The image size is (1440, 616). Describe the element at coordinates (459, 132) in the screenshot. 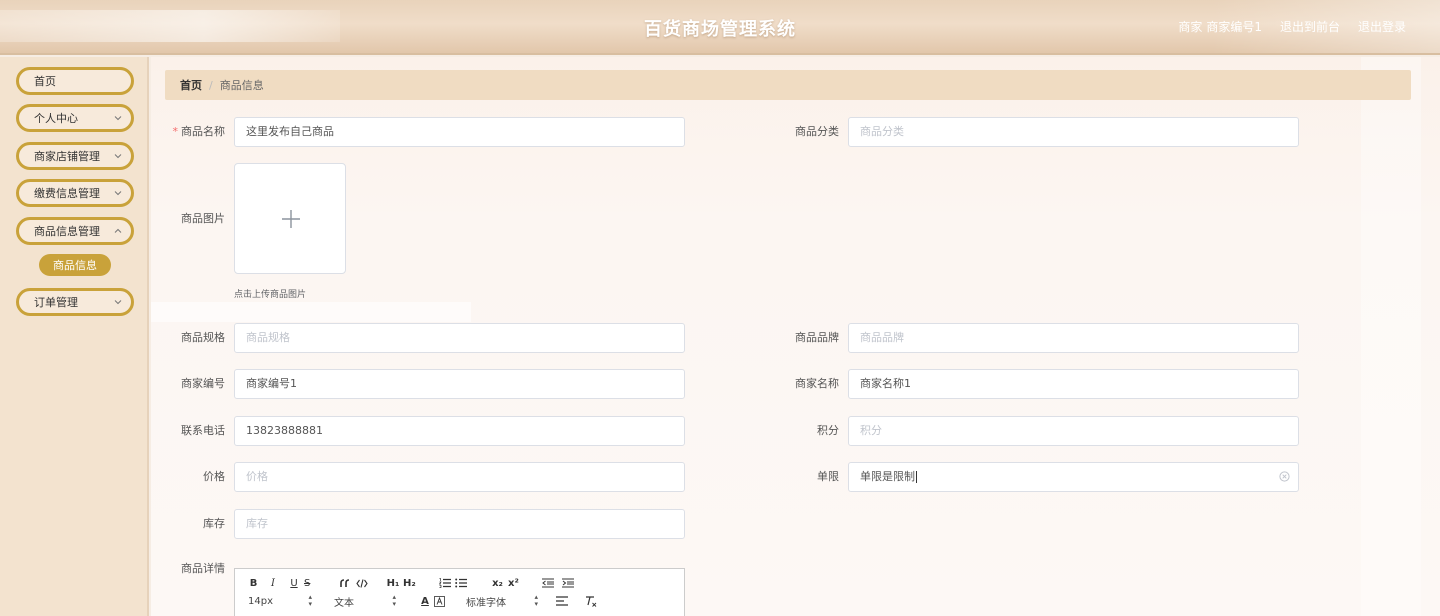

I see `name-input: 这里发布自己商品` at that location.